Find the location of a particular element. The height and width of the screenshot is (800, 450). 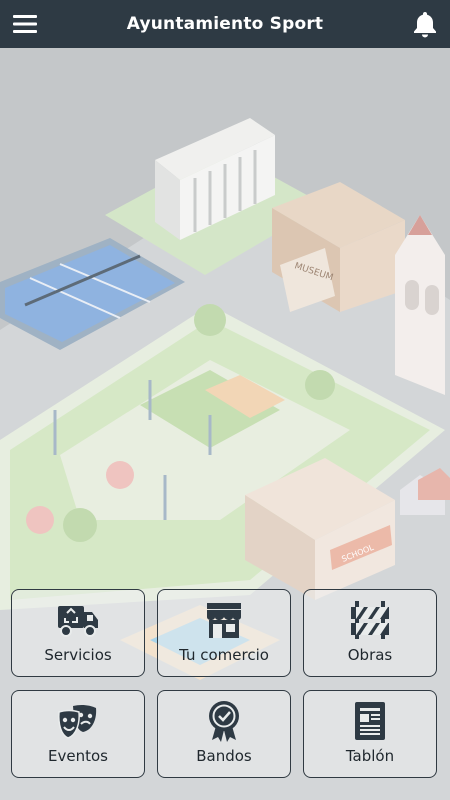

eventos-tile: Eventos is located at coordinates (78, 734).